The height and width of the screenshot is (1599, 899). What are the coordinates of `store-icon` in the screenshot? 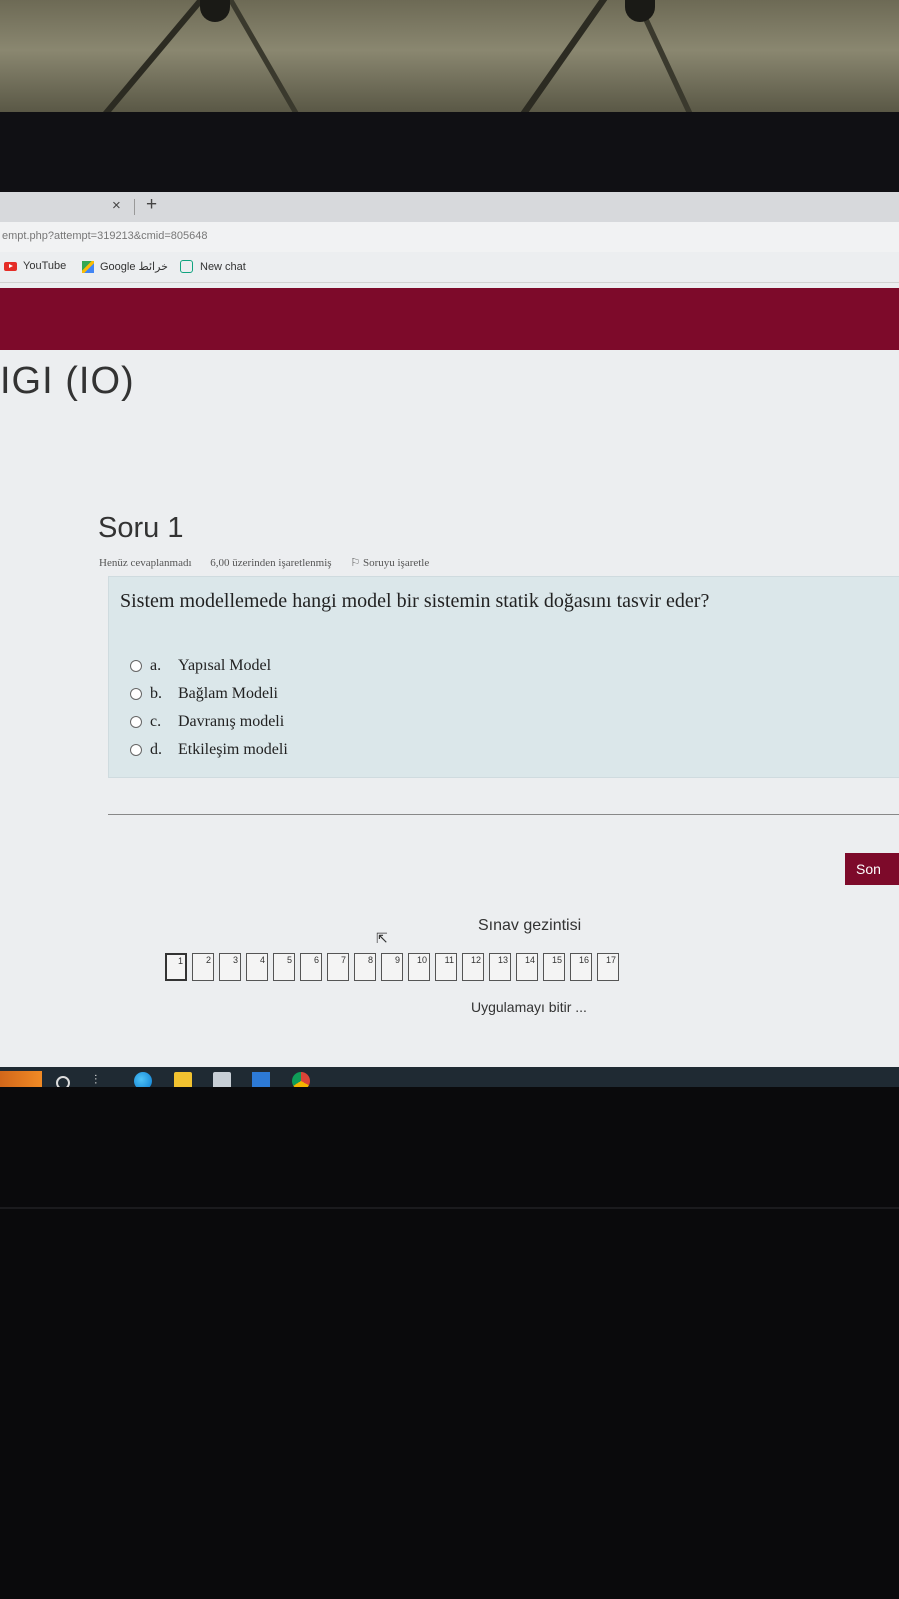 It's located at (222, 1079).